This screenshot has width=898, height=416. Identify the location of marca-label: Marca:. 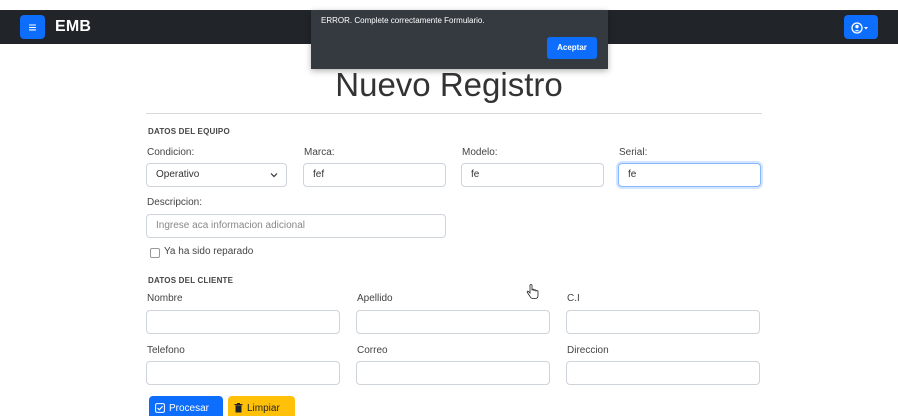
(319, 152).